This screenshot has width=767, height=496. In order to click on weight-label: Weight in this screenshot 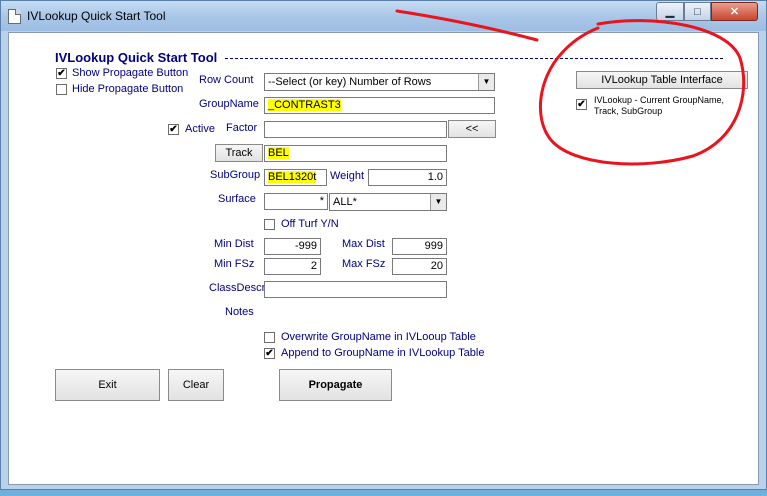, I will do `click(347, 176)`.